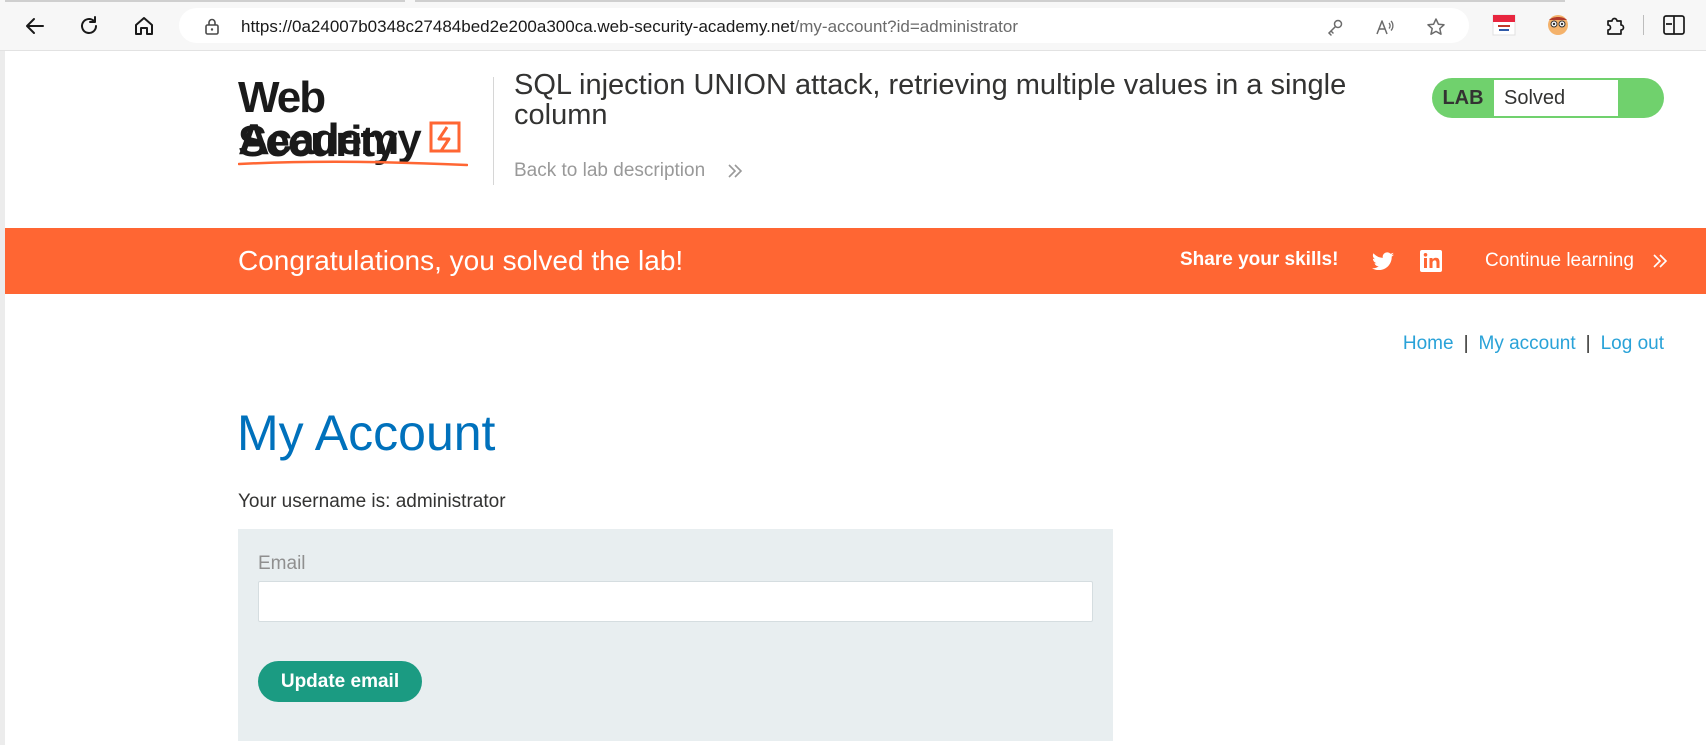 This screenshot has width=1706, height=745. I want to click on back-button, so click(35, 26).